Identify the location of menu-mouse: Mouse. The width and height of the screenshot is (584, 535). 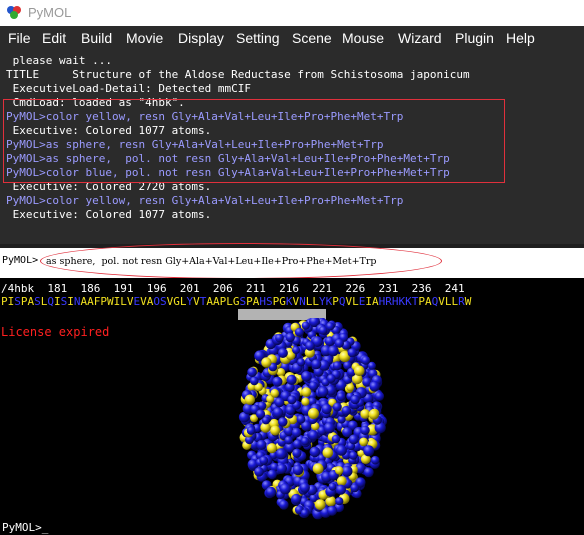
(363, 38).